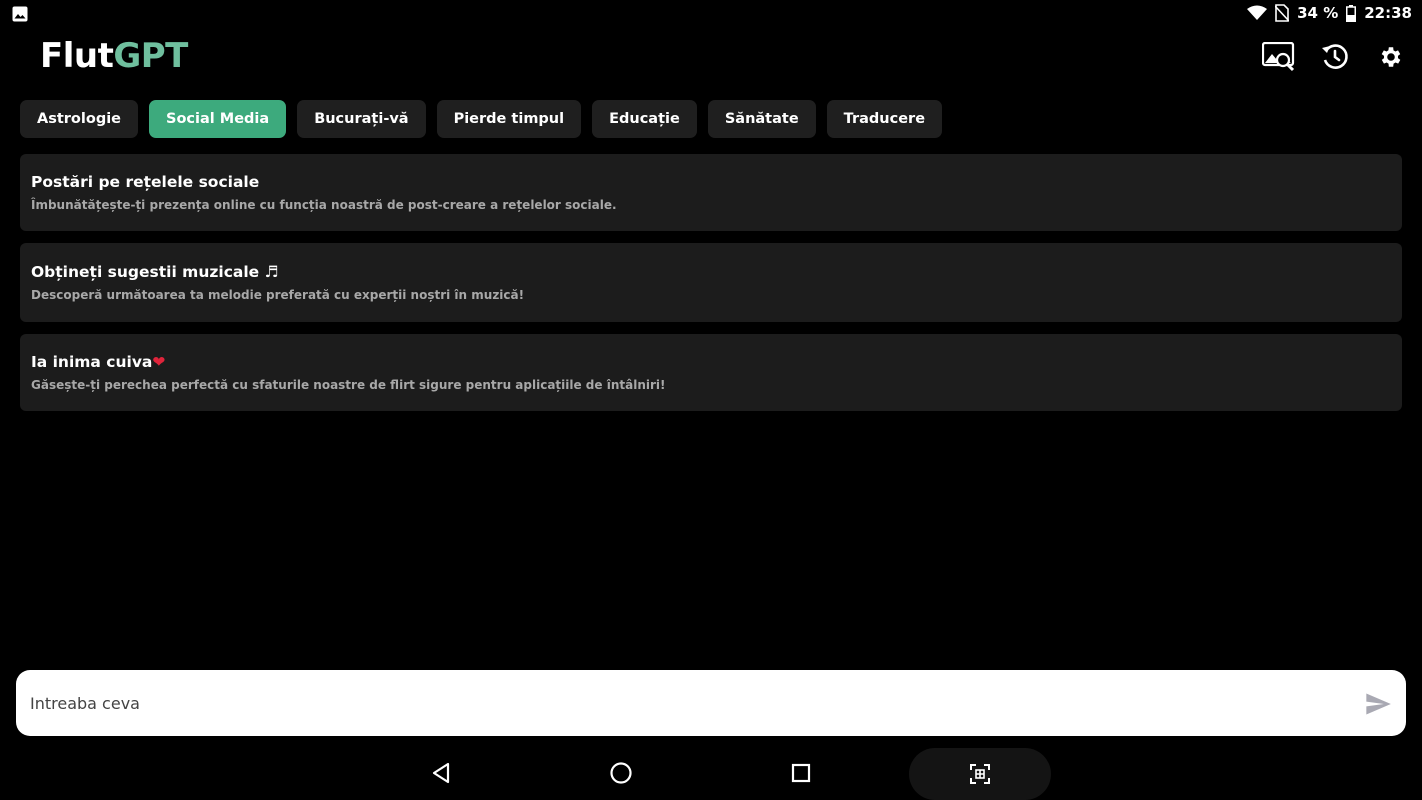 The height and width of the screenshot is (800, 1422). I want to click on tab-sanatate: Sănătate, so click(761, 119).